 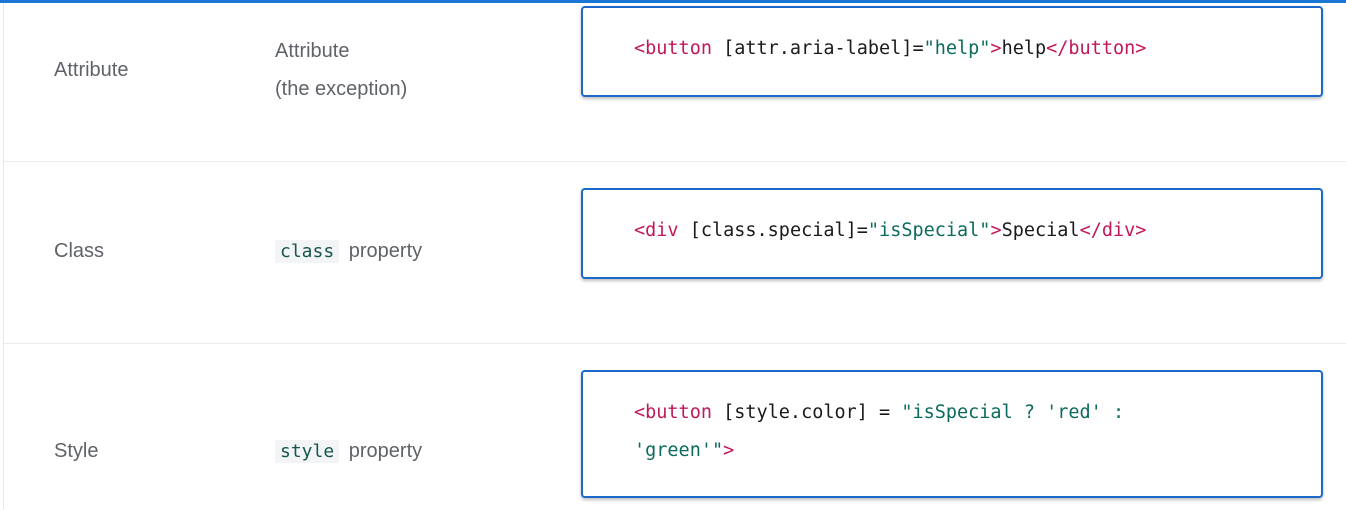 I want to click on row-description: class property, so click(x=348, y=251).